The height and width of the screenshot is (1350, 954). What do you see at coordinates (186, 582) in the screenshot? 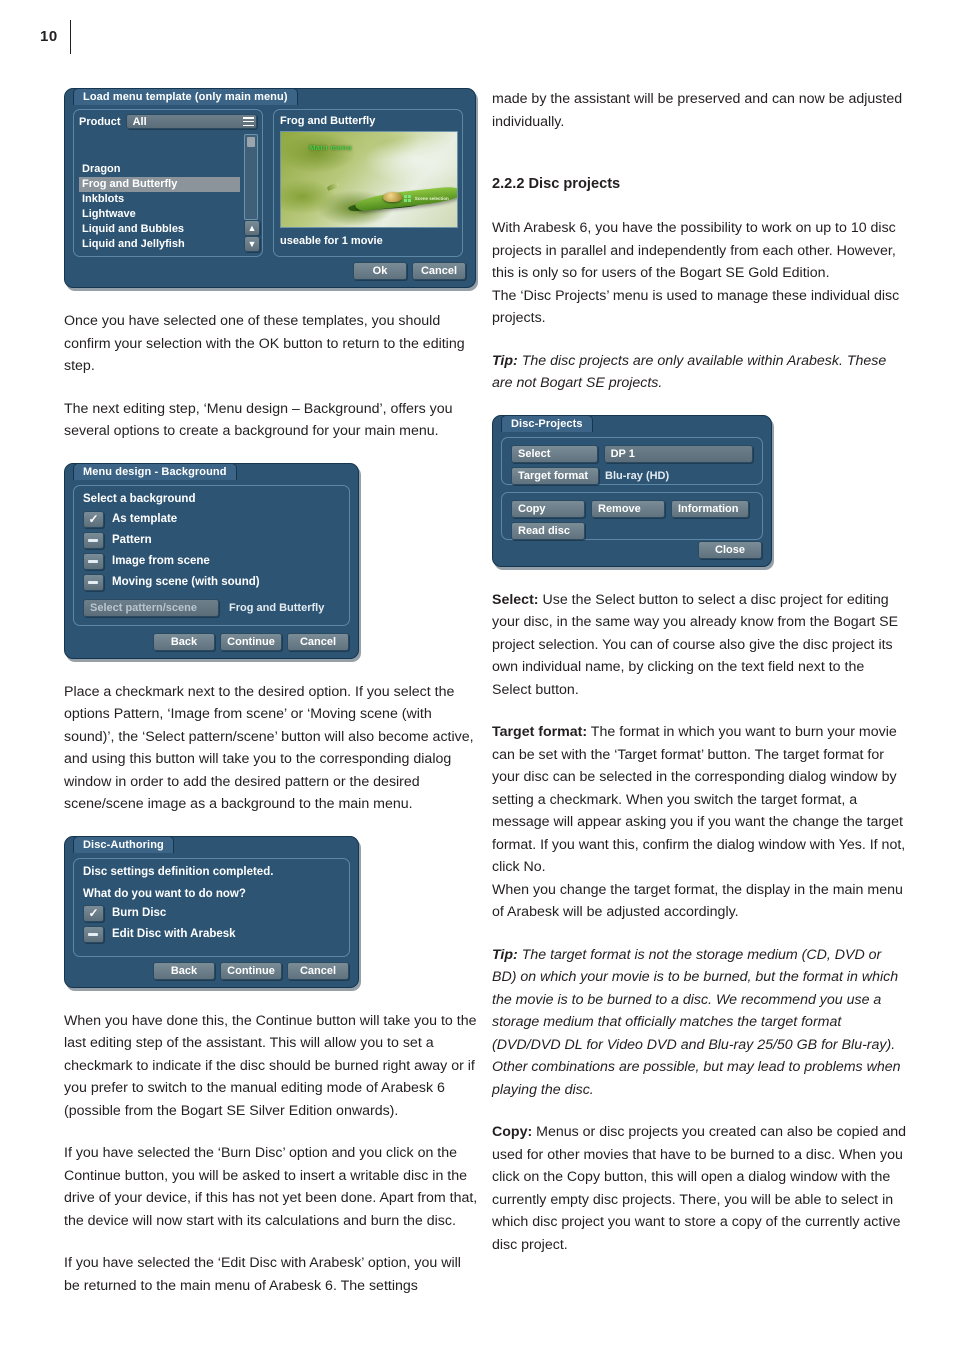
I see `option-label: Moving scene (with sound)` at bounding box center [186, 582].